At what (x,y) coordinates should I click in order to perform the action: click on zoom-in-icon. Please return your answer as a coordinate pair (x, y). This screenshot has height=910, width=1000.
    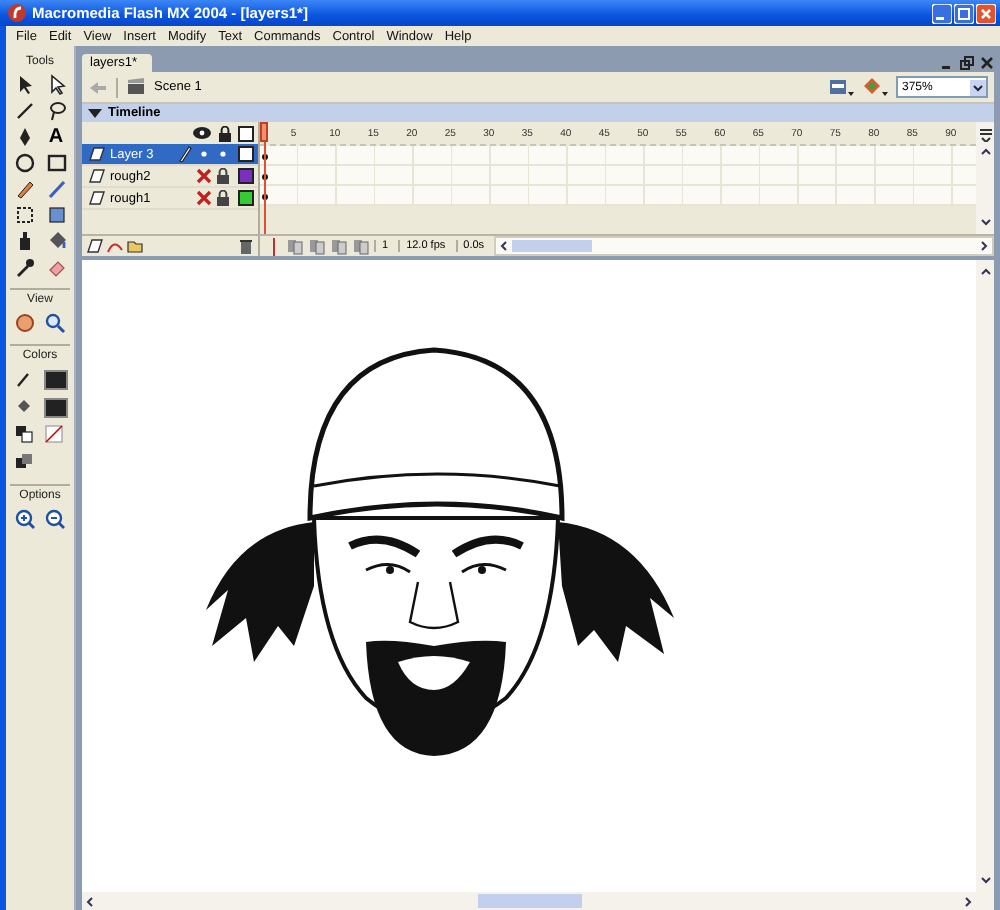
    Looking at the image, I should click on (25, 519).